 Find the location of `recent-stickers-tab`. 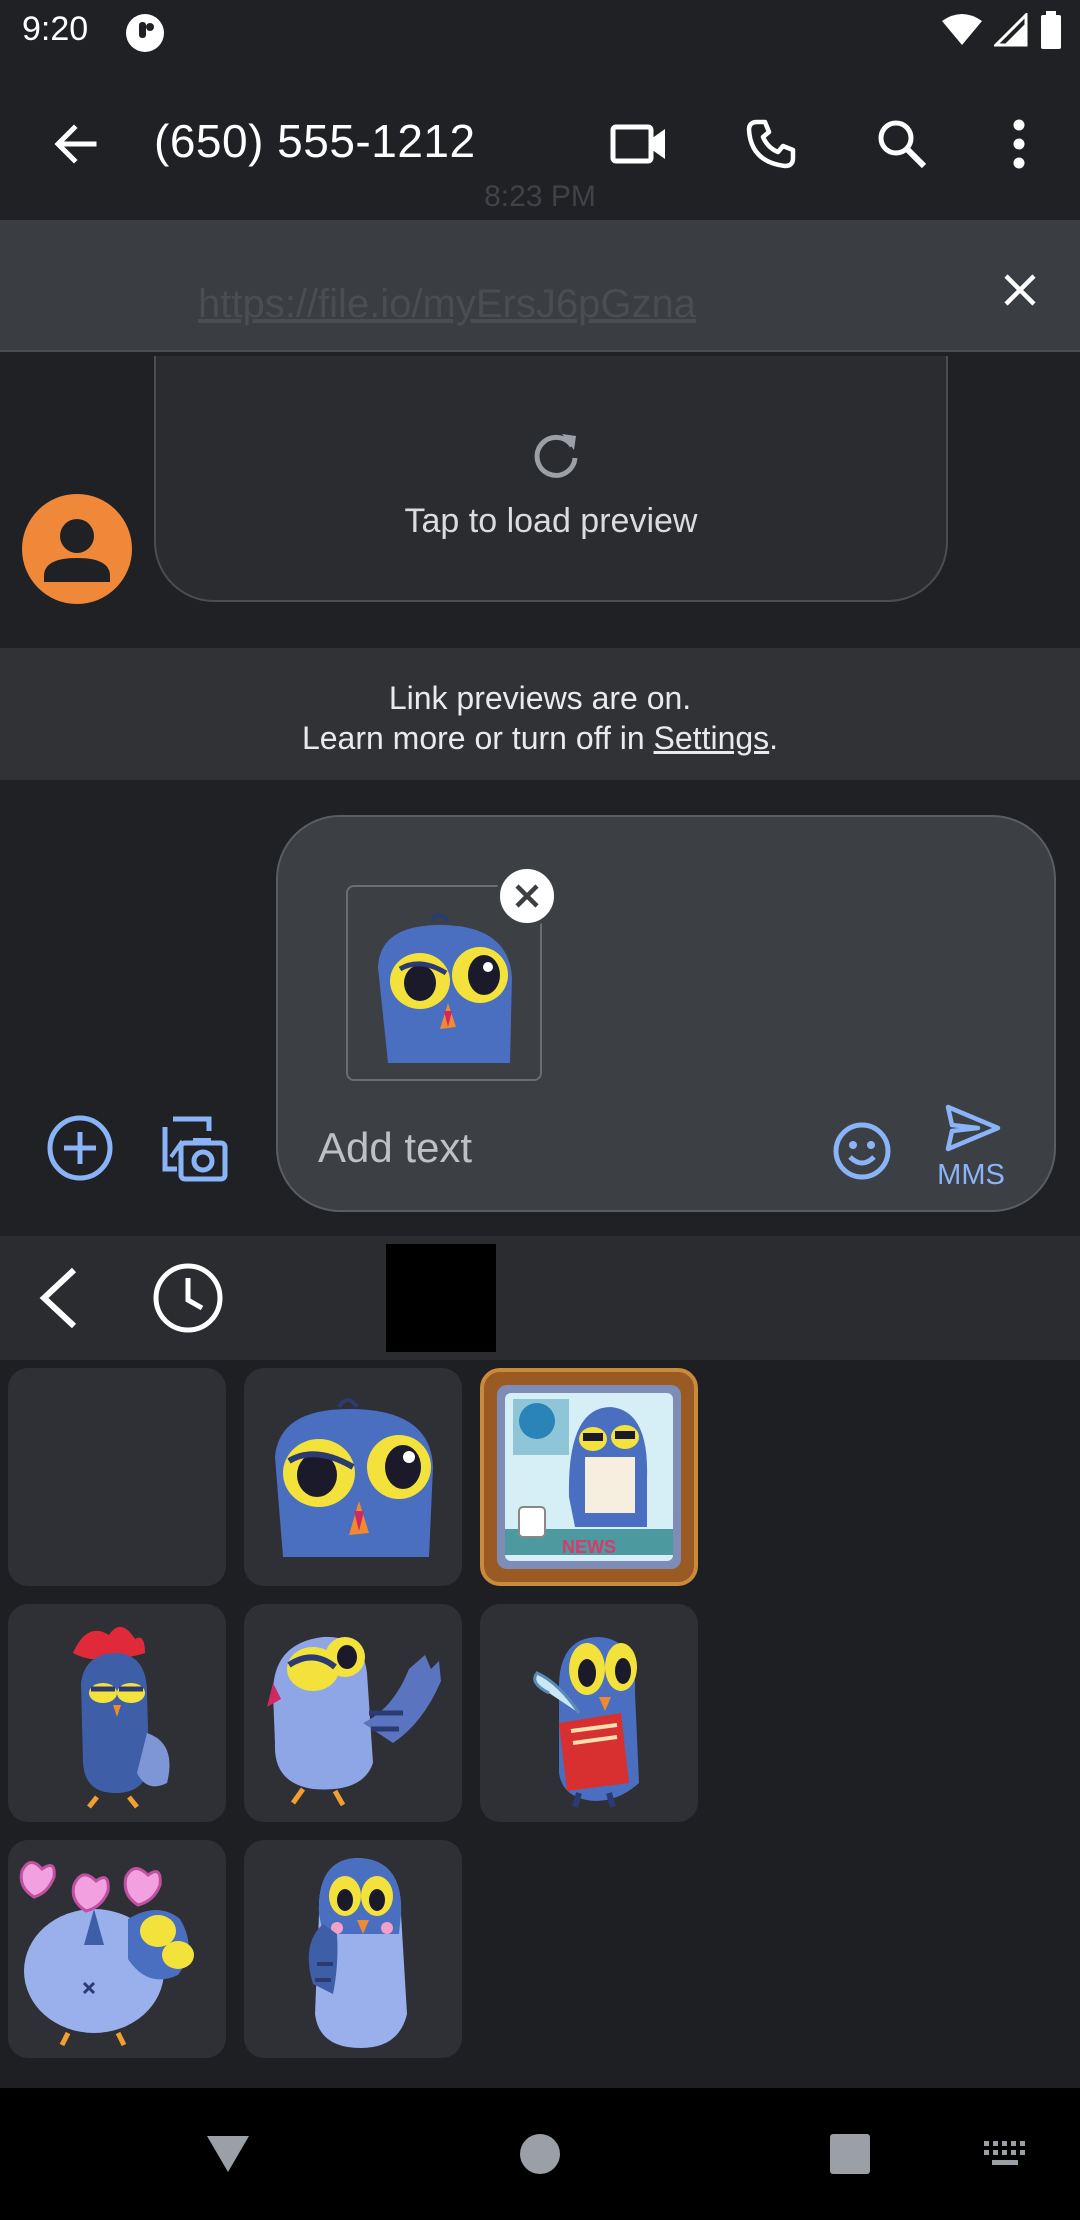

recent-stickers-tab is located at coordinates (188, 1298).